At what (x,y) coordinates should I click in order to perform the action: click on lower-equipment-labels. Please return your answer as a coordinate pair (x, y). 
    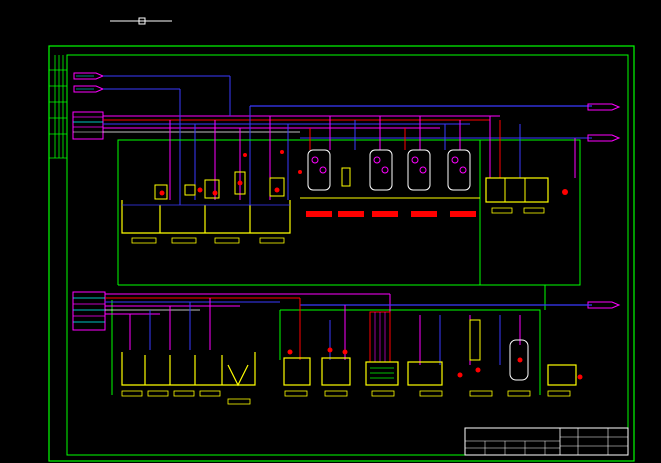
    Looking at the image, I should click on (427, 393).